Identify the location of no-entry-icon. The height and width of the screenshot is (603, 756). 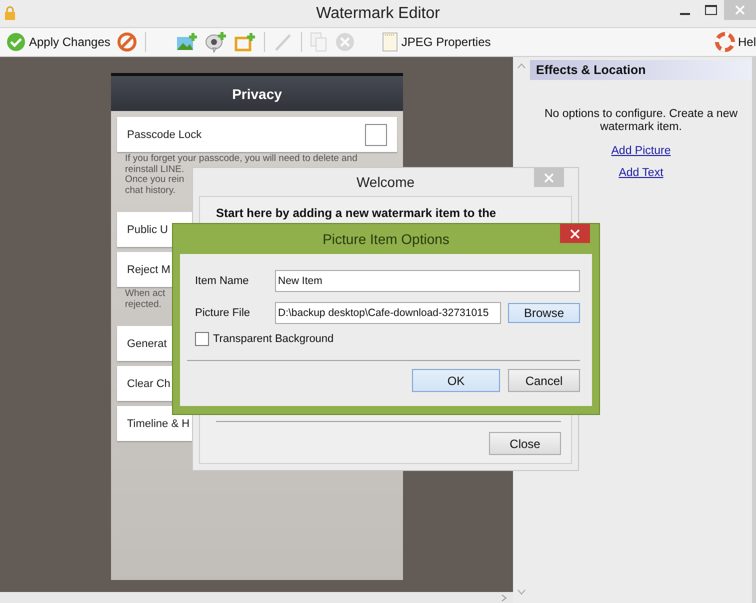
(127, 42).